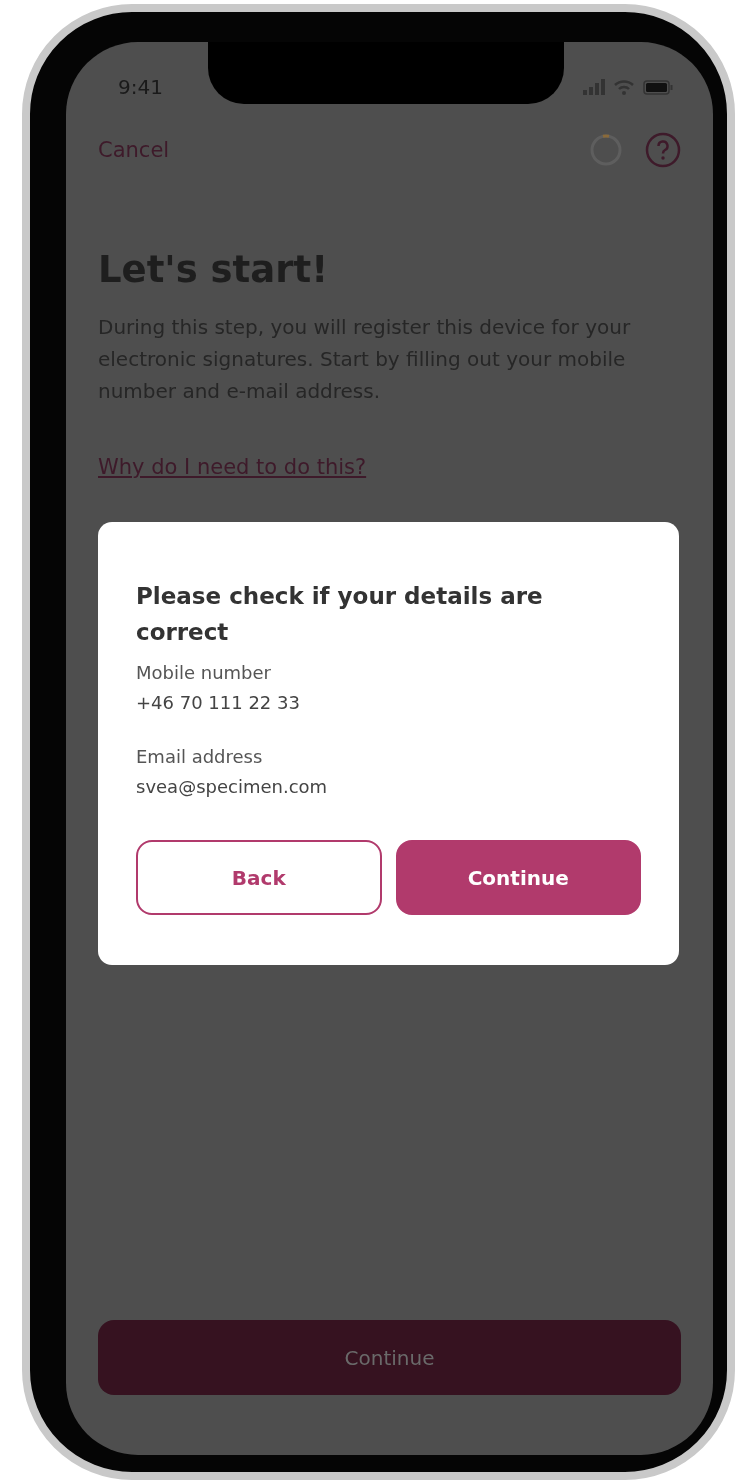 The width and height of the screenshot is (755, 1484). I want to click on field-value: svea@specimen.com, so click(232, 787).